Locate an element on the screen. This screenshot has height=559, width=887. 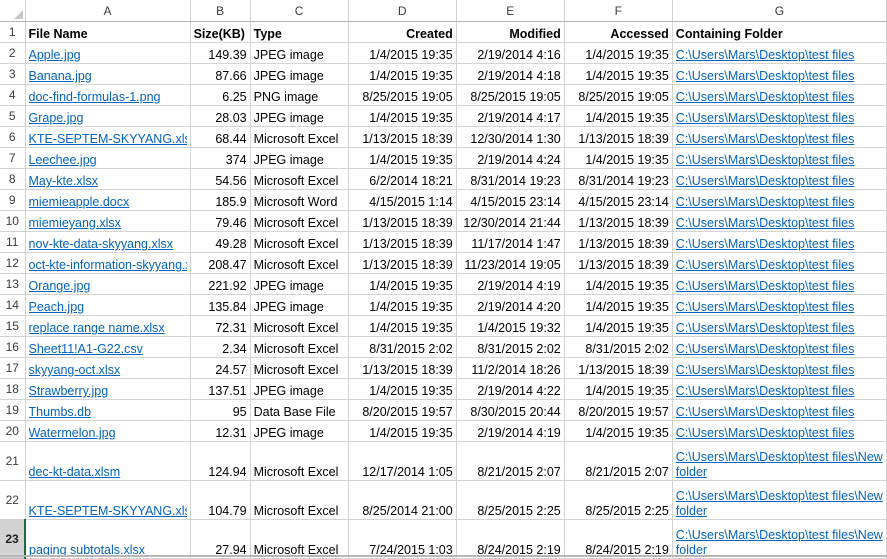
row-header-10: 10 is located at coordinates (13, 221).